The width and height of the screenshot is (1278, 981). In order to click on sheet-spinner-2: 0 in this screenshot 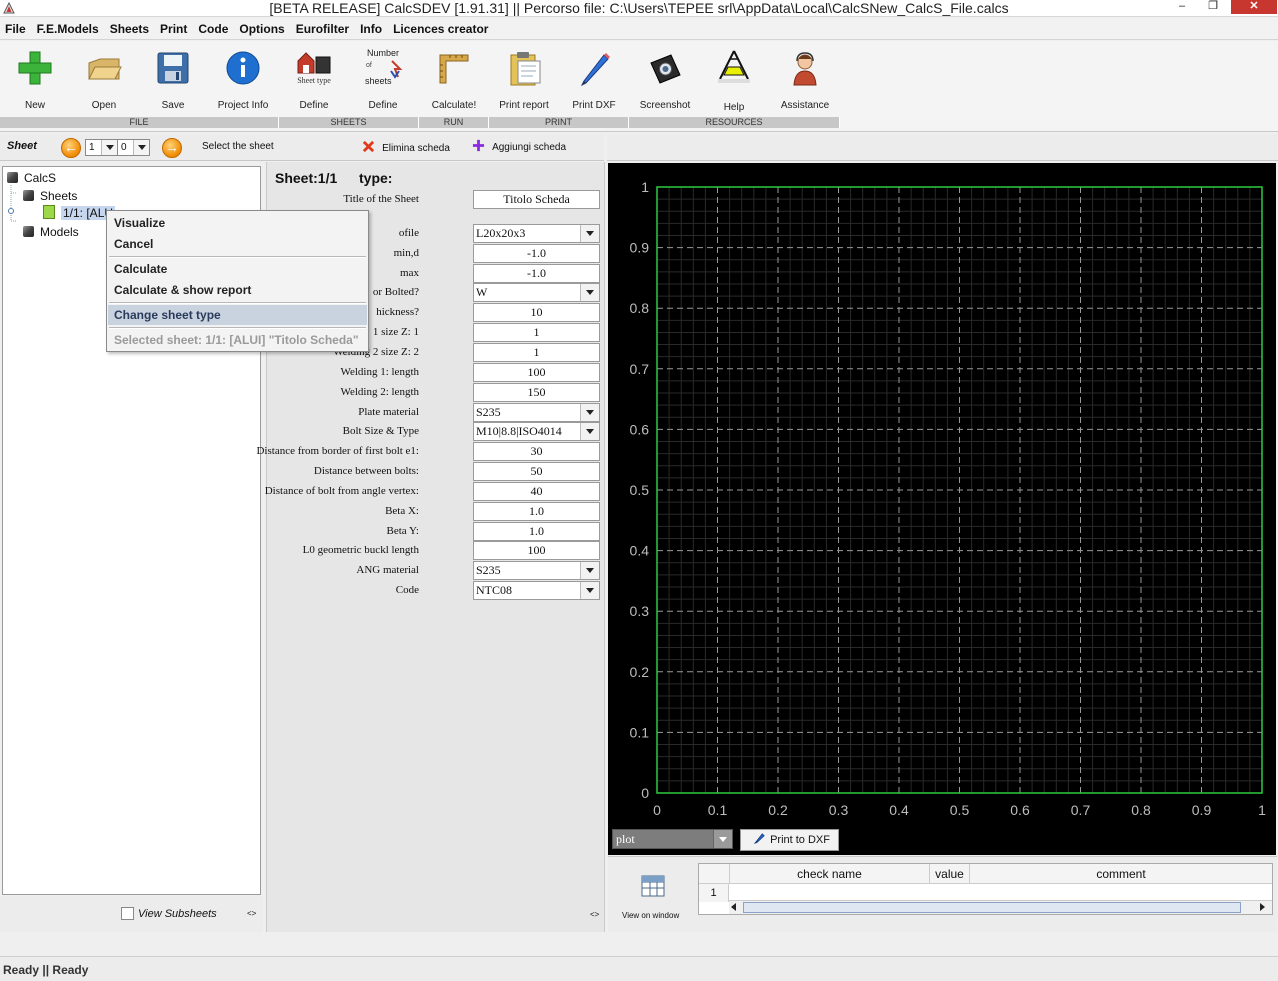, I will do `click(133, 147)`.